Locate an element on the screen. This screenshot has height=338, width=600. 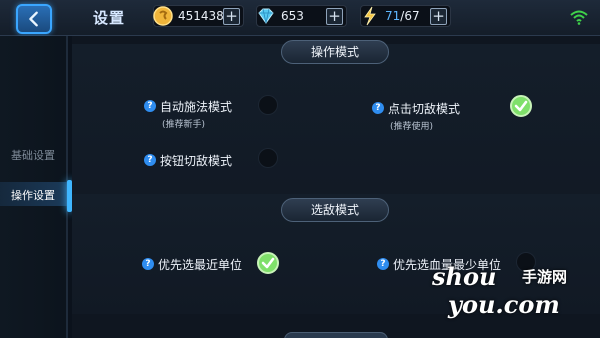
chevron-left-icon is located at coordinates (33, 19).